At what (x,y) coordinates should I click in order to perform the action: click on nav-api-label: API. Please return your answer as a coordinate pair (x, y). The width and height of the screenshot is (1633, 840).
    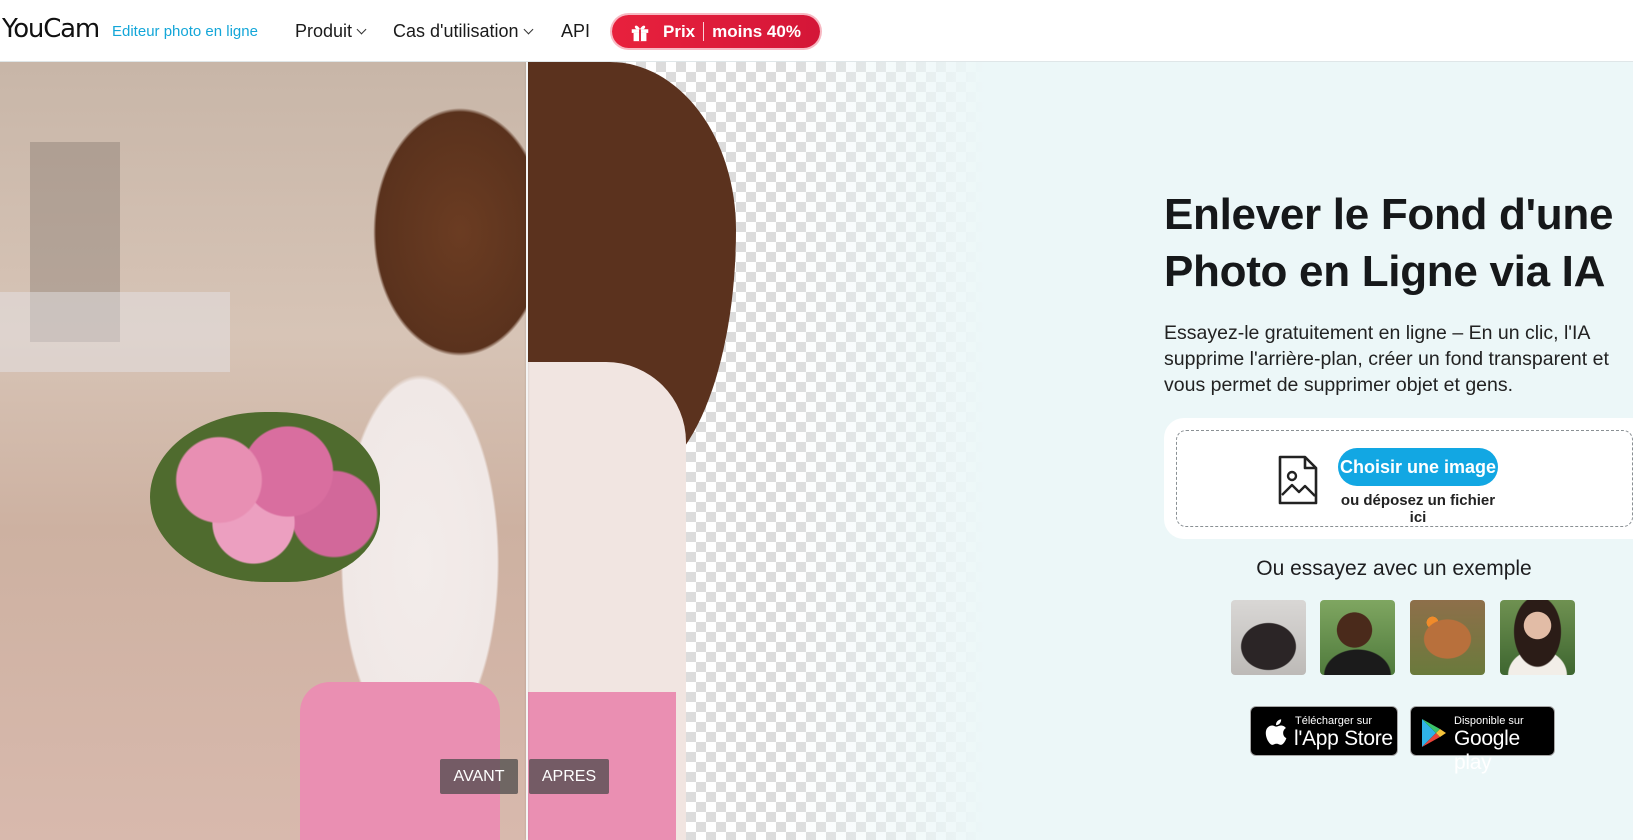
    Looking at the image, I should click on (576, 31).